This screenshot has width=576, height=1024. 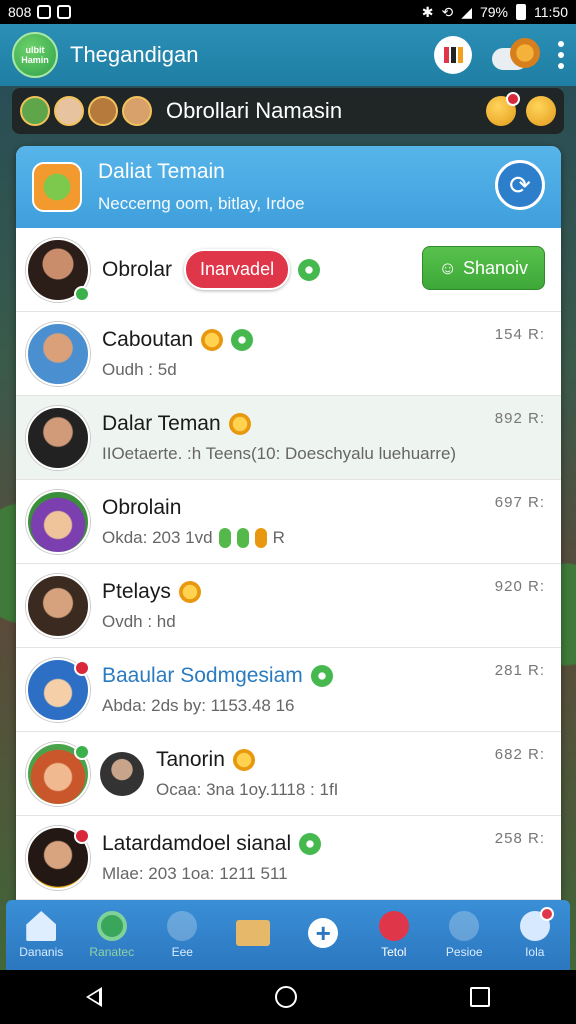 I want to click on list-item: Caboutan Oudh : 5d 154 R:, so click(x=288, y=354).